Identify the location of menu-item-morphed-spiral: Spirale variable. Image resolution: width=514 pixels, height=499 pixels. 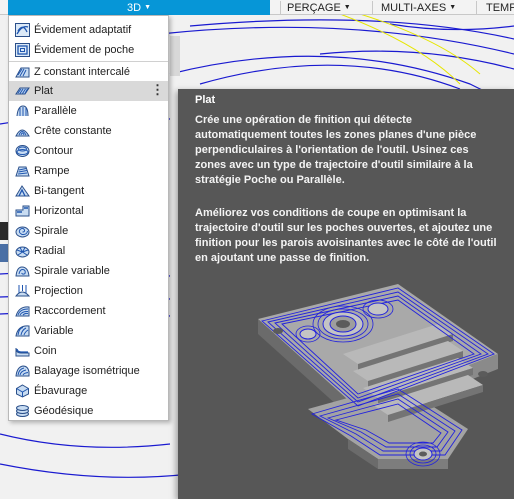
(88, 271).